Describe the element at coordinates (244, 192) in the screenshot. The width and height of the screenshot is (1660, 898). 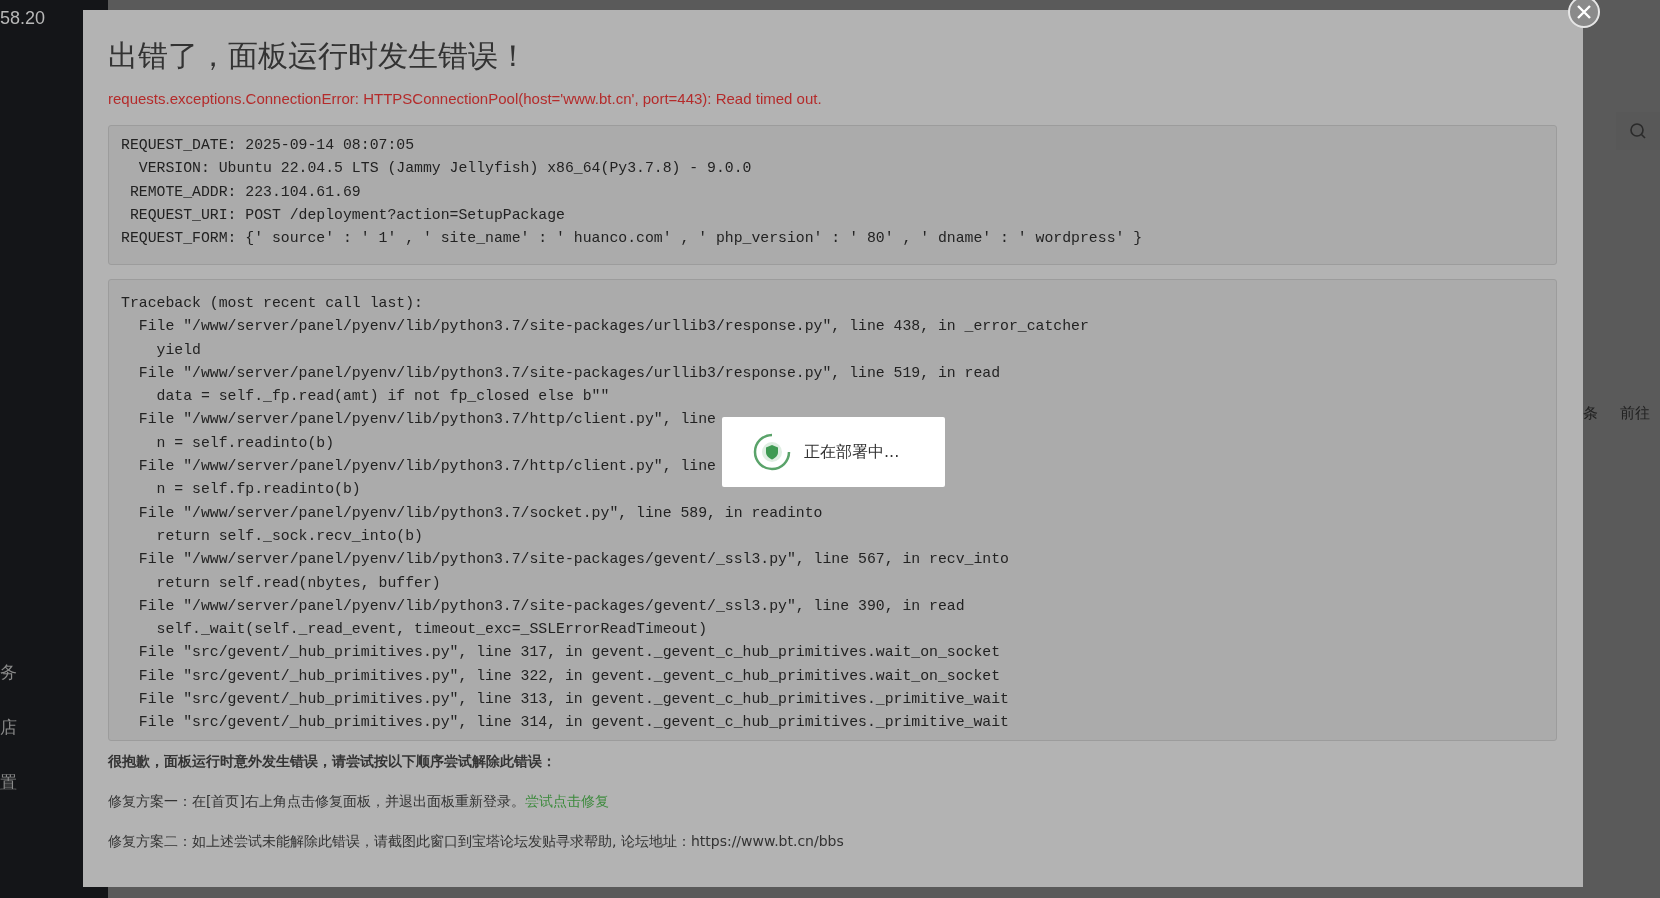
I see `code-line: REMOTE_ADDR: 223.104.61.69` at that location.